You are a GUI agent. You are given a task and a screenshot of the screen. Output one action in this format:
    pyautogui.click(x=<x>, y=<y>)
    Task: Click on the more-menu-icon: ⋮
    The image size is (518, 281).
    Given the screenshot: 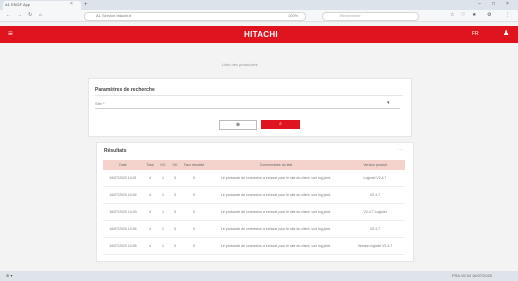 What is the action you would take?
    pyautogui.click(x=507, y=15)
    